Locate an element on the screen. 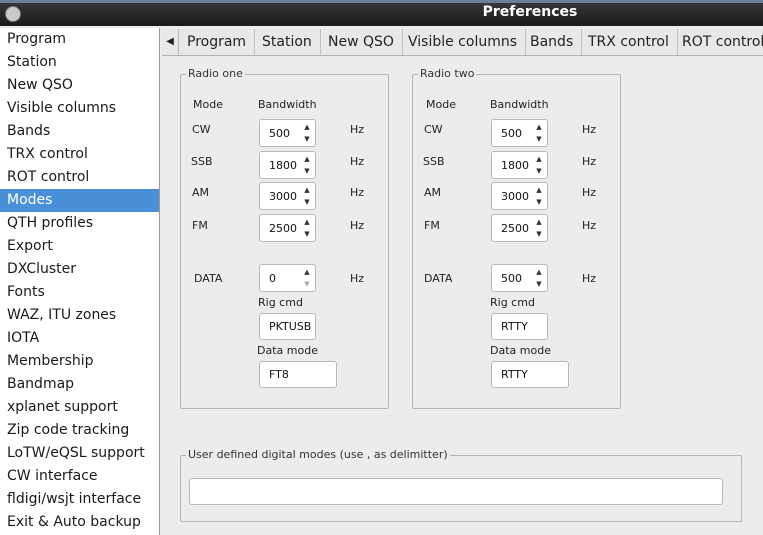 This screenshot has height=535, width=763. radio-two-am-bandwidth-spinbox: 3000 ▲ ▼ is located at coordinates (519, 196).